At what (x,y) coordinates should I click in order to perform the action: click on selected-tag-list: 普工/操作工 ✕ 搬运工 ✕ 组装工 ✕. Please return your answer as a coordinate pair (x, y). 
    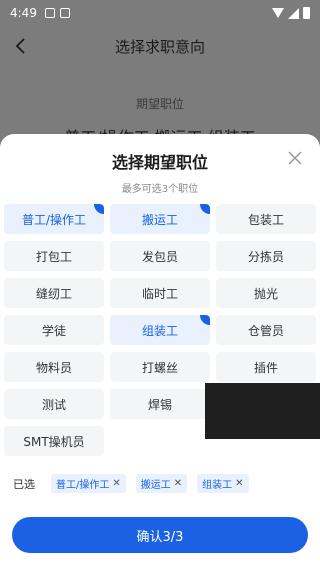
    Looking at the image, I should click on (150, 483).